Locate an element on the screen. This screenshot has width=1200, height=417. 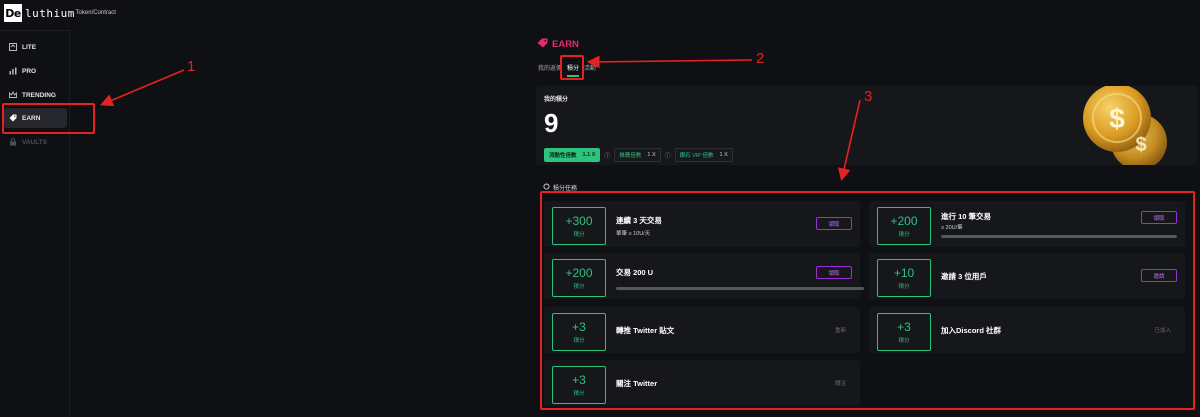
sidebar-item-label: LITE is located at coordinates (29, 47).